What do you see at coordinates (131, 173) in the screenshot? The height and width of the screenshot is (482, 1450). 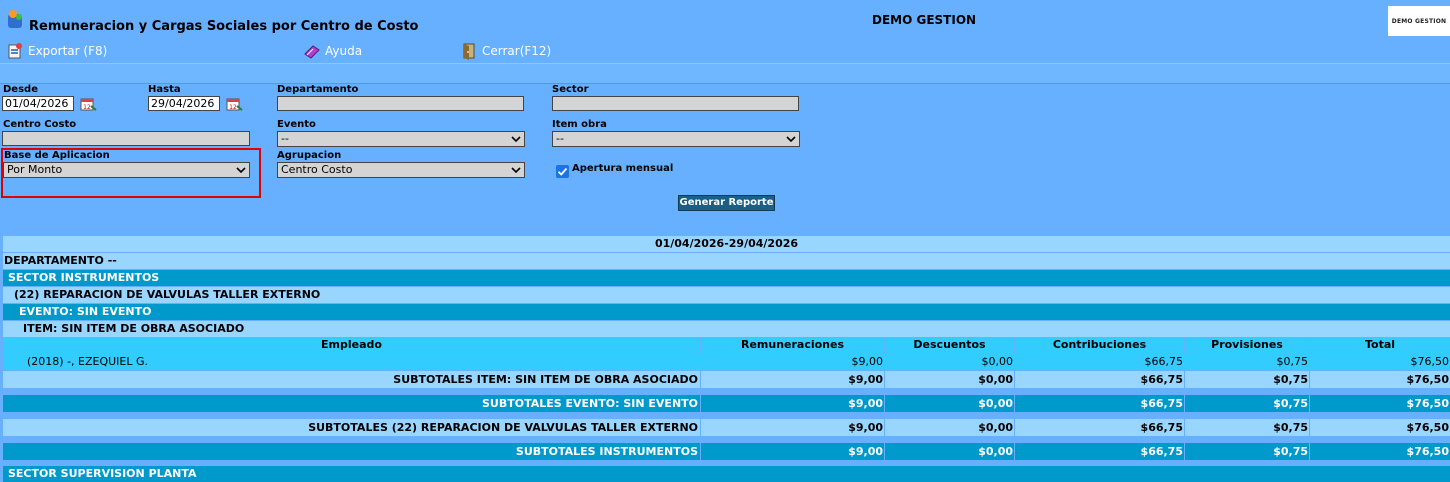 I see `highlight-box` at bounding box center [131, 173].